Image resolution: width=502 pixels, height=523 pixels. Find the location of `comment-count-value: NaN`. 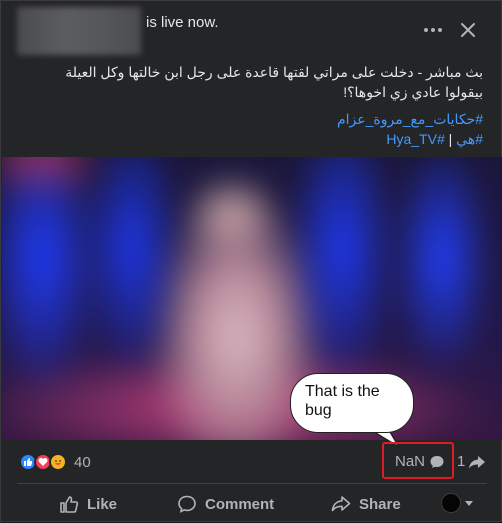

comment-count-value: NaN is located at coordinates (410, 461).